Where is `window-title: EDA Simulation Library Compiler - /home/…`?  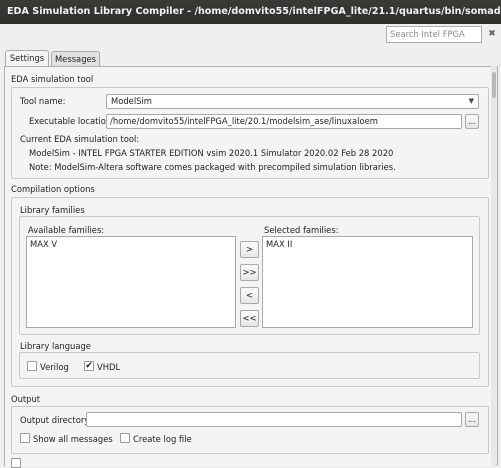 window-title: EDA Simulation Library Compiler - /home/… is located at coordinates (250, 12).